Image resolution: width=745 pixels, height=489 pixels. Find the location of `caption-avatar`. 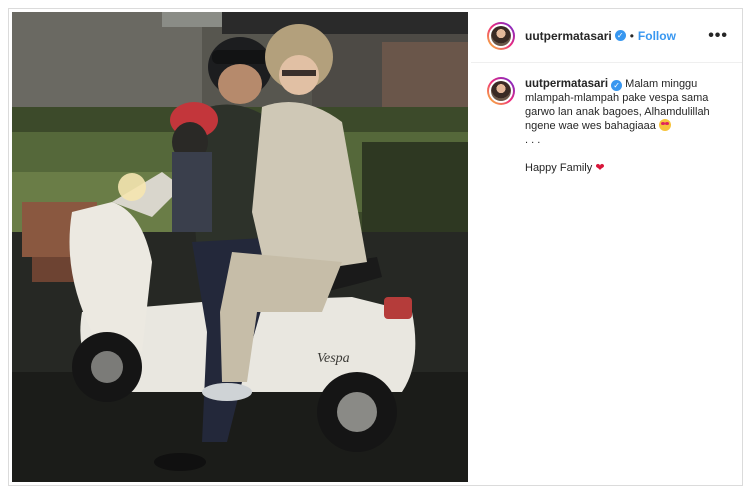

caption-avatar is located at coordinates (501, 91).